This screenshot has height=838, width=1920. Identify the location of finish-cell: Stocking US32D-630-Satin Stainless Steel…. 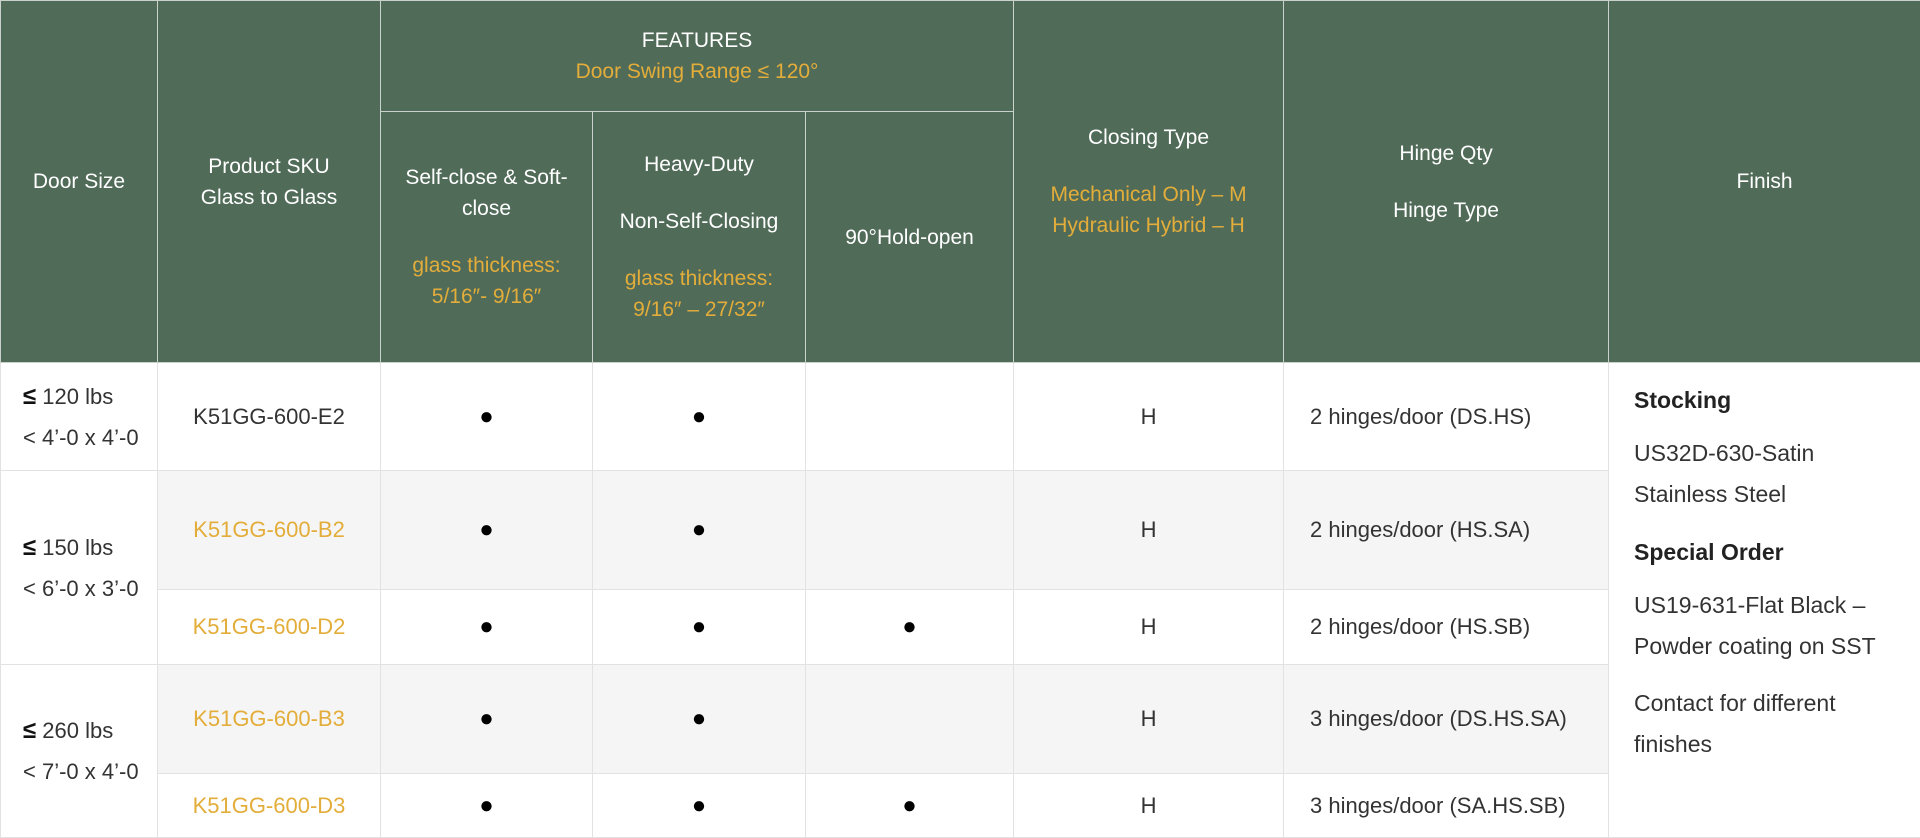
(1764, 600).